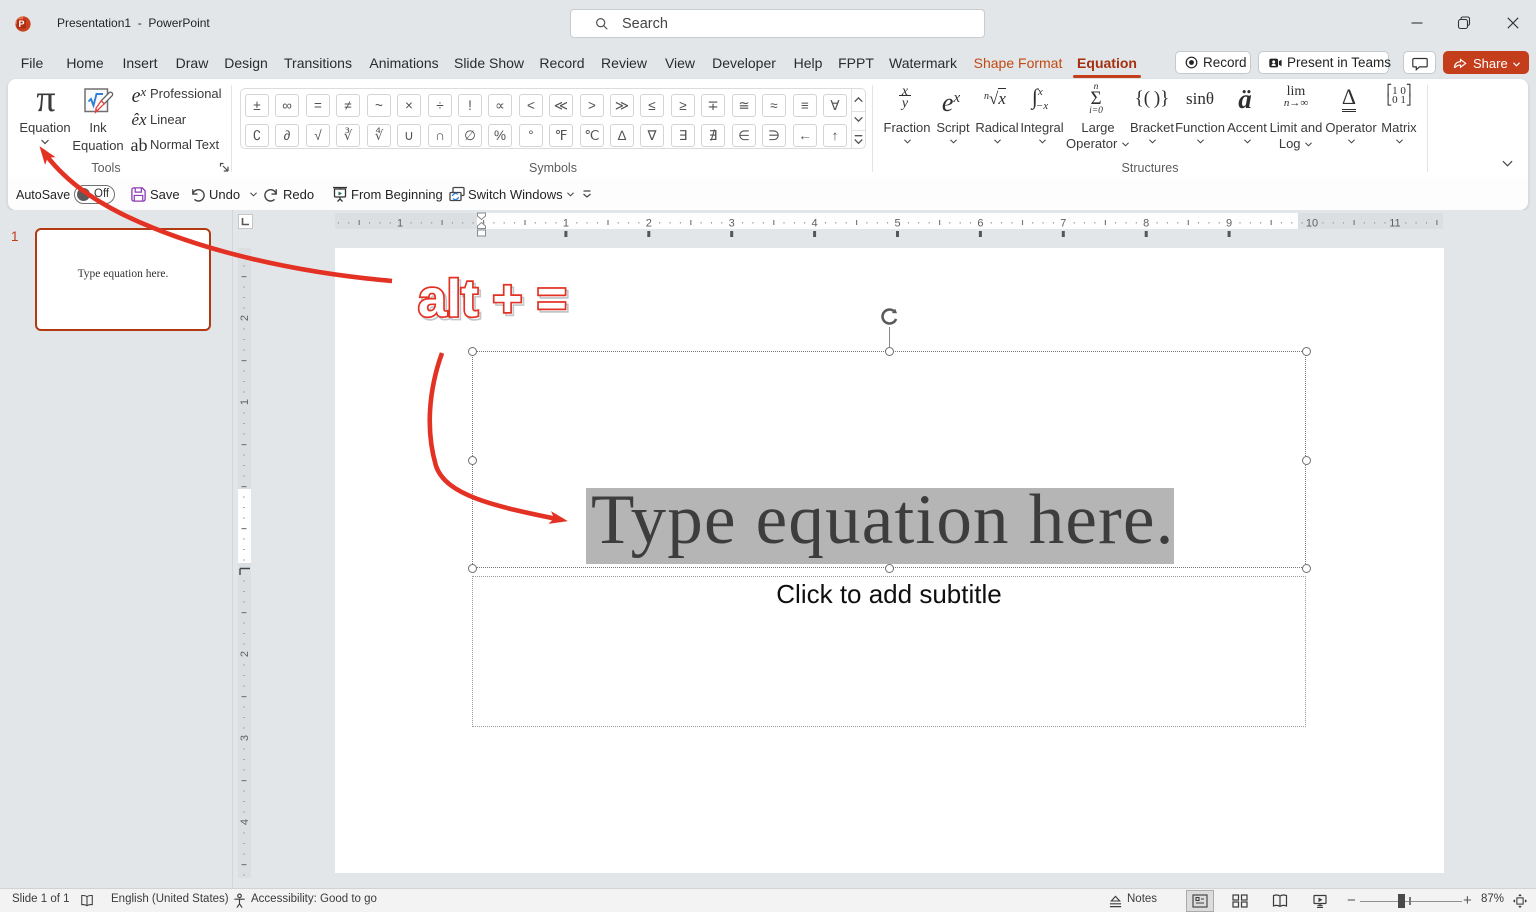 The height and width of the screenshot is (912, 1536). What do you see at coordinates (1146, 224) in the screenshot?
I see `svg-text: 8` at bounding box center [1146, 224].